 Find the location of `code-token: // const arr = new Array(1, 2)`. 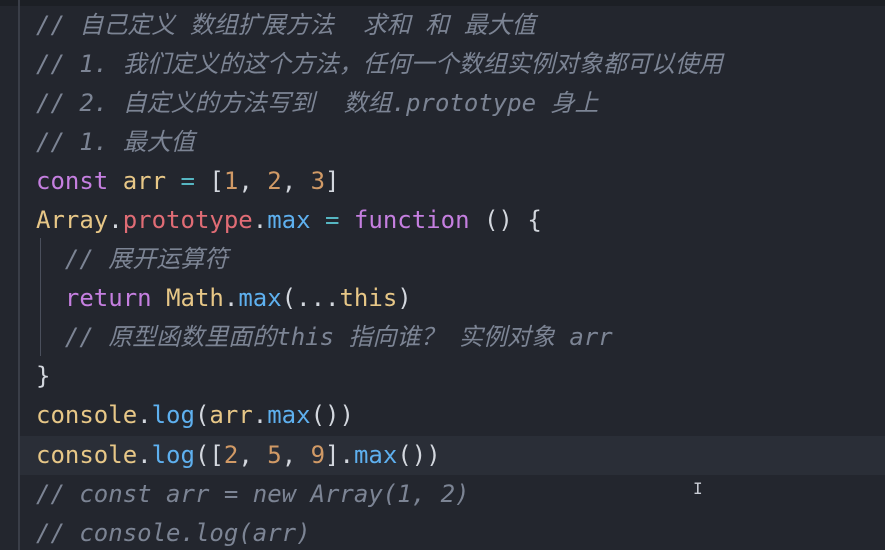

code-token: // const arr = new Array(1, 2) is located at coordinates (253, 494).